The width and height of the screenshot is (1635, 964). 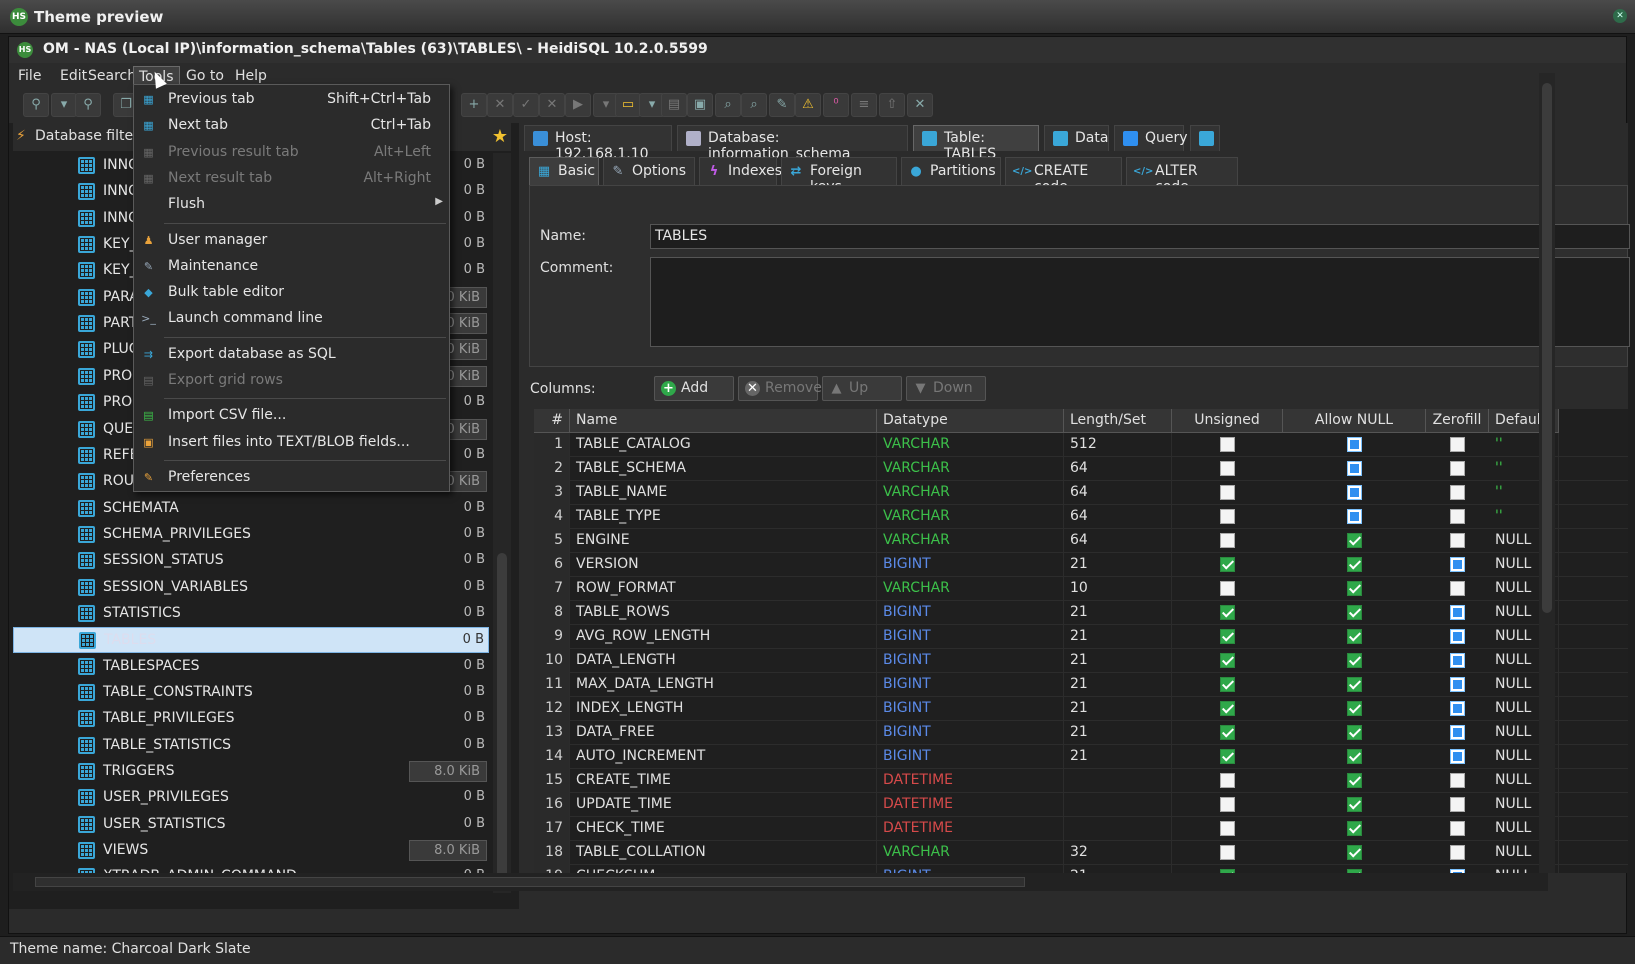 I want to click on length-cell: 10, so click(x=1118, y=589).